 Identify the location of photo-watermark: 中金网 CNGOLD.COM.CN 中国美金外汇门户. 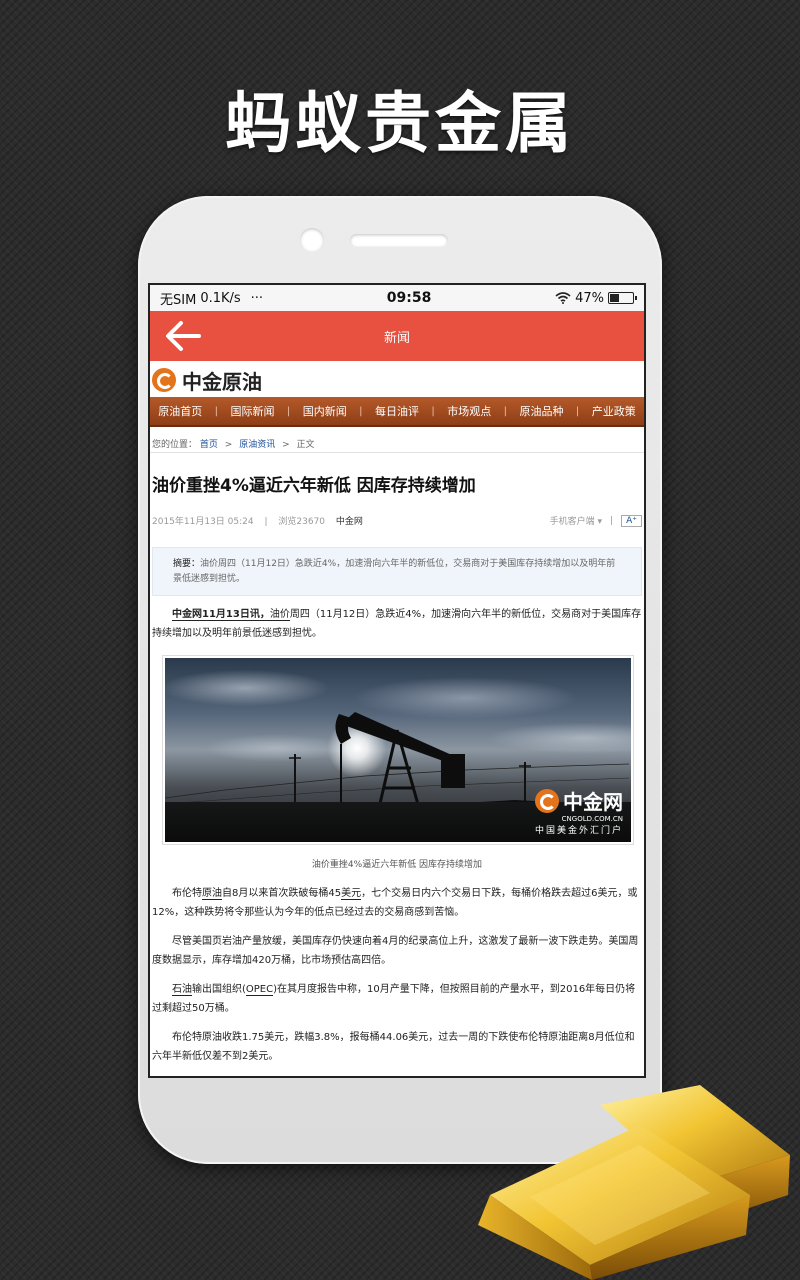
(579, 811).